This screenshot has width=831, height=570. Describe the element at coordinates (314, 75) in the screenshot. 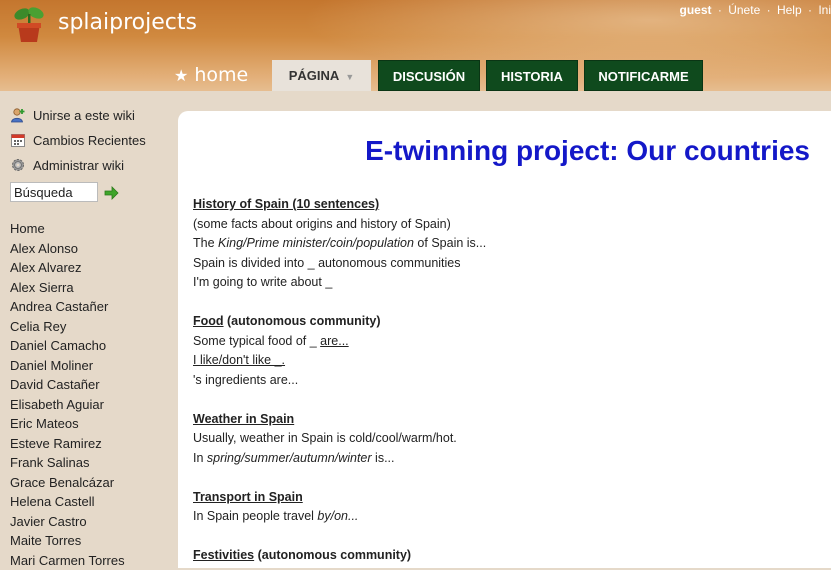

I see `tab-label: PÁGINA` at that location.